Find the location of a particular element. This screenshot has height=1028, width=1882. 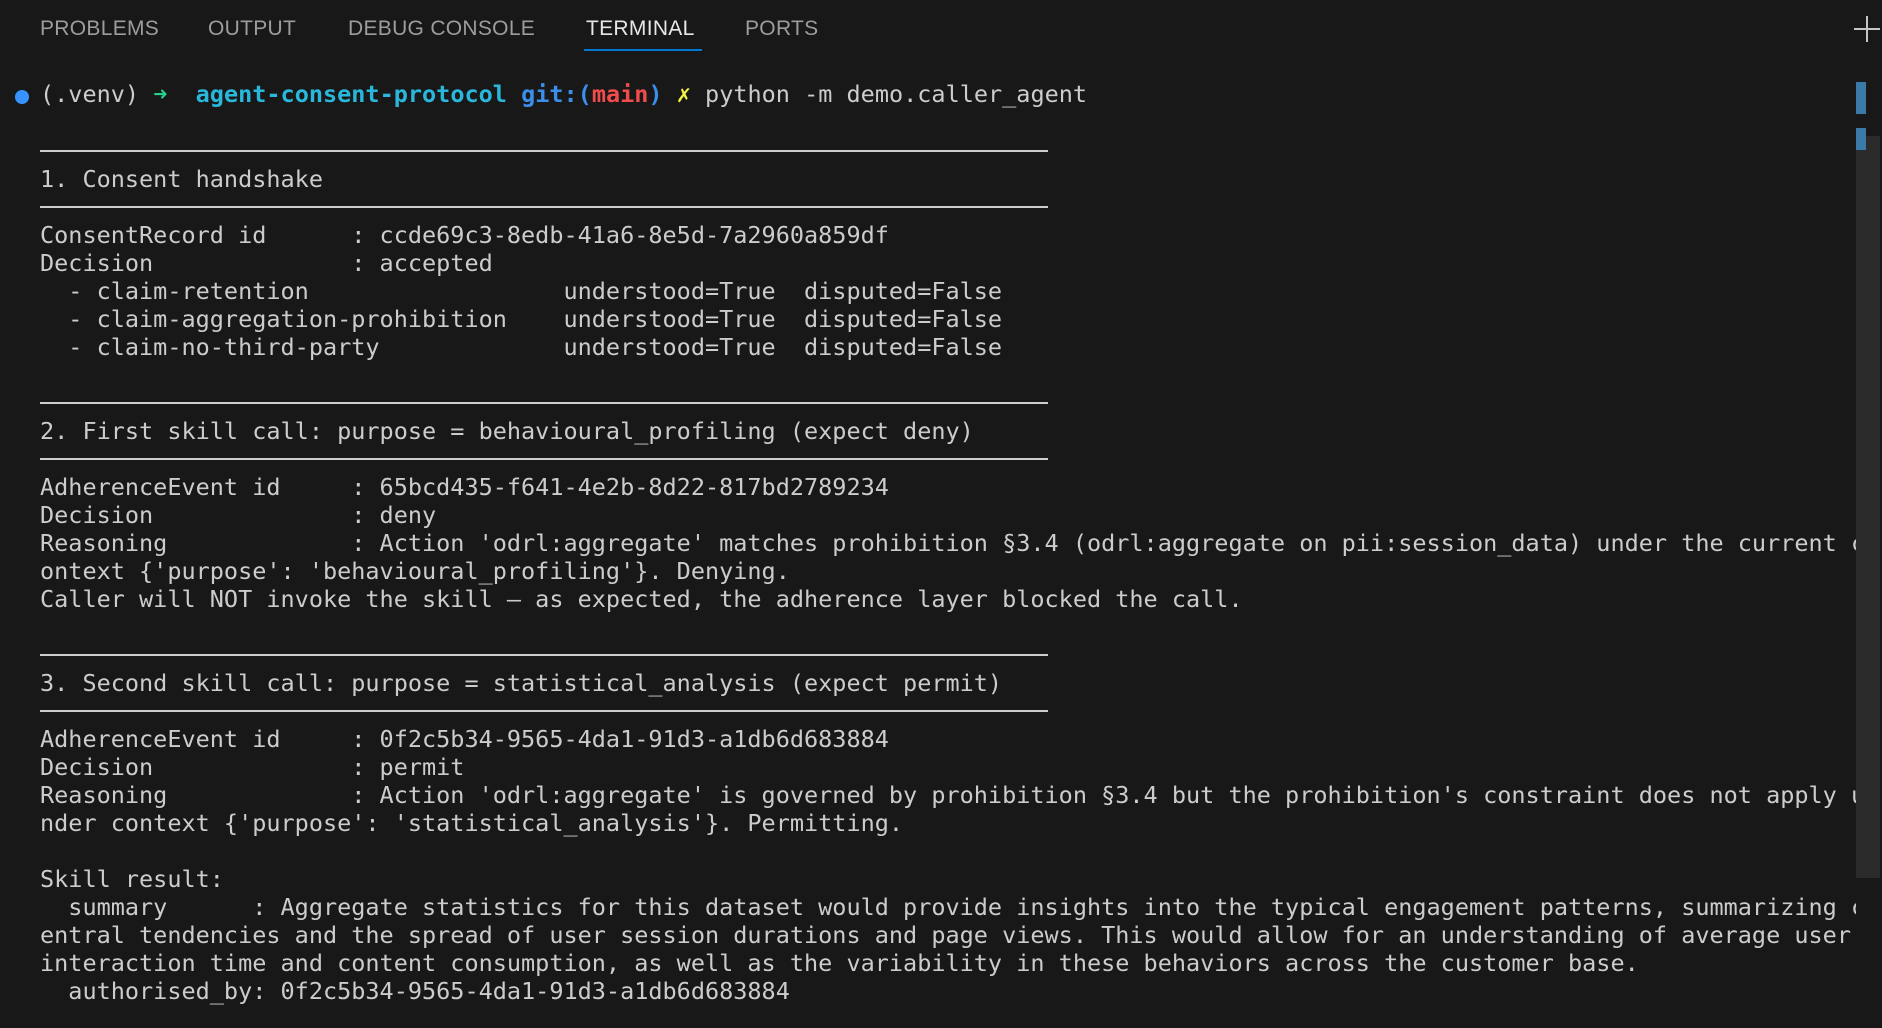

active-tab-indicator is located at coordinates (643, 50).